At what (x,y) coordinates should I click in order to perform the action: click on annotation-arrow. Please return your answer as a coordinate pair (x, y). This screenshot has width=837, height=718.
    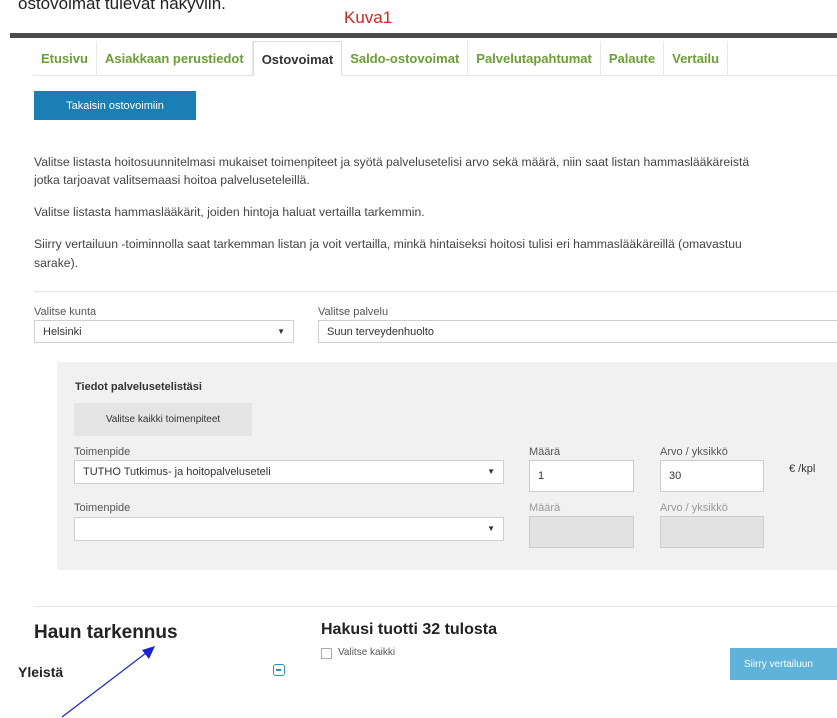
    Looking at the image, I should click on (108, 682).